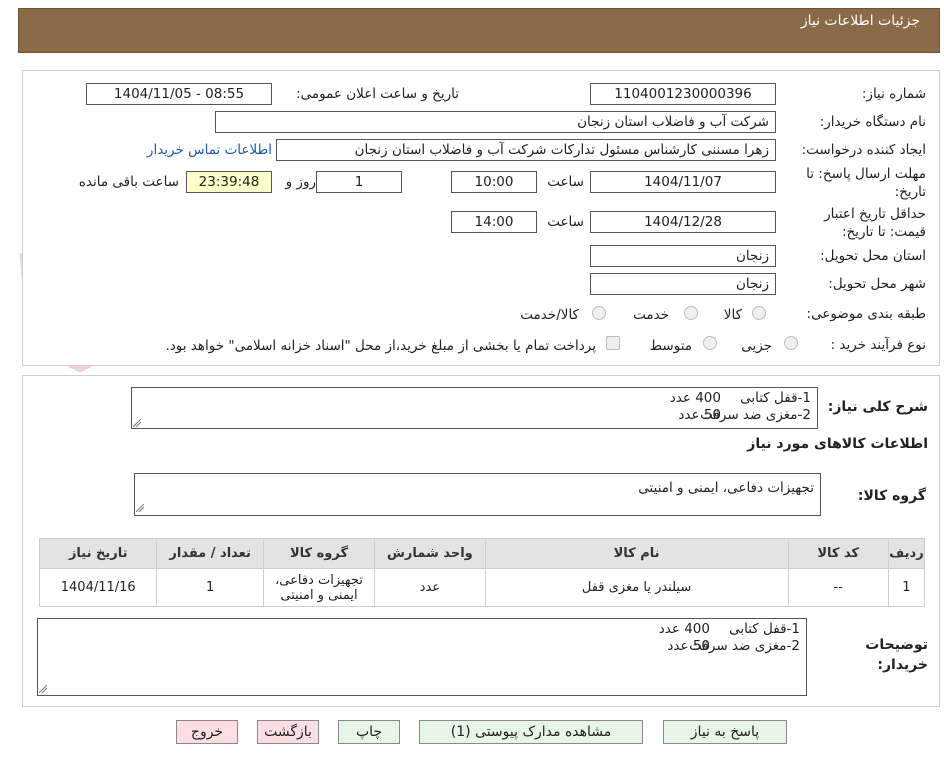 This screenshot has height=764, width=944. What do you see at coordinates (430, 587) in the screenshot?
I see `cell-unit: عدد` at bounding box center [430, 587].